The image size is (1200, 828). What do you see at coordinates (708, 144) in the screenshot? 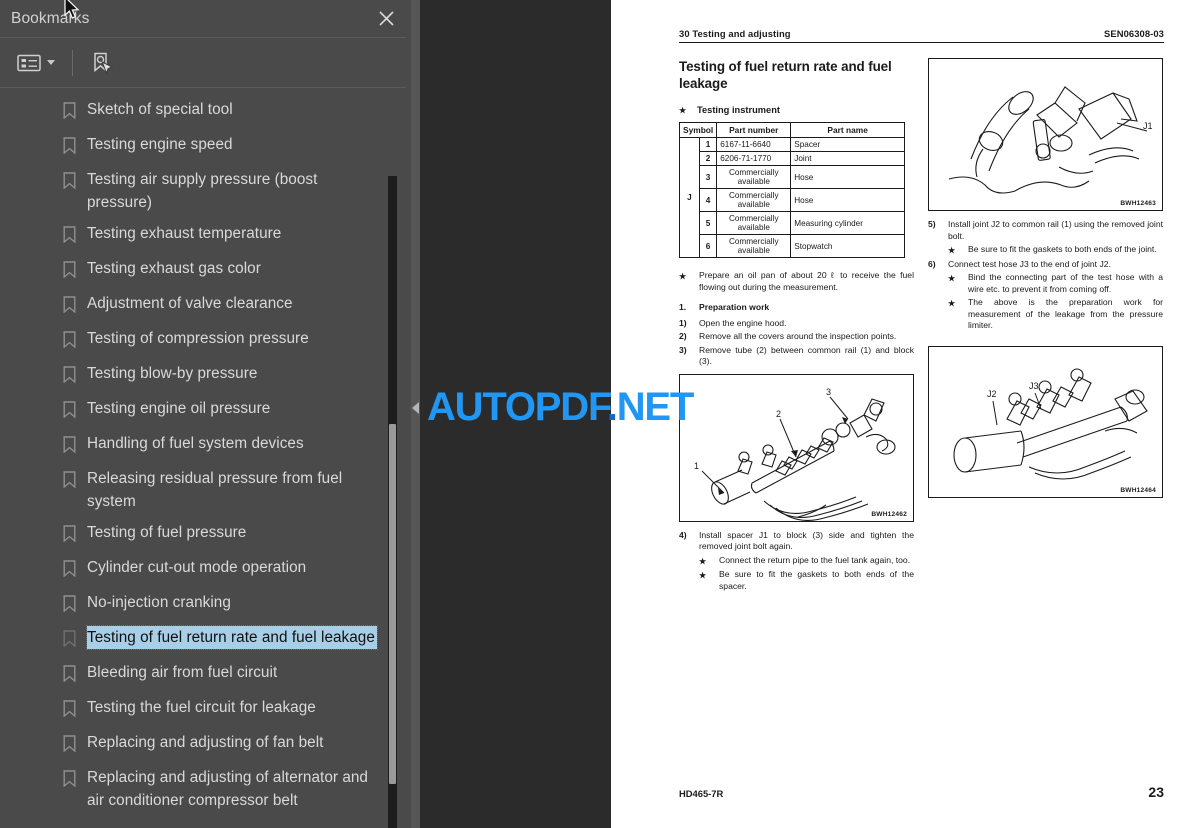
I see `table-cell-no: 1` at bounding box center [708, 144].